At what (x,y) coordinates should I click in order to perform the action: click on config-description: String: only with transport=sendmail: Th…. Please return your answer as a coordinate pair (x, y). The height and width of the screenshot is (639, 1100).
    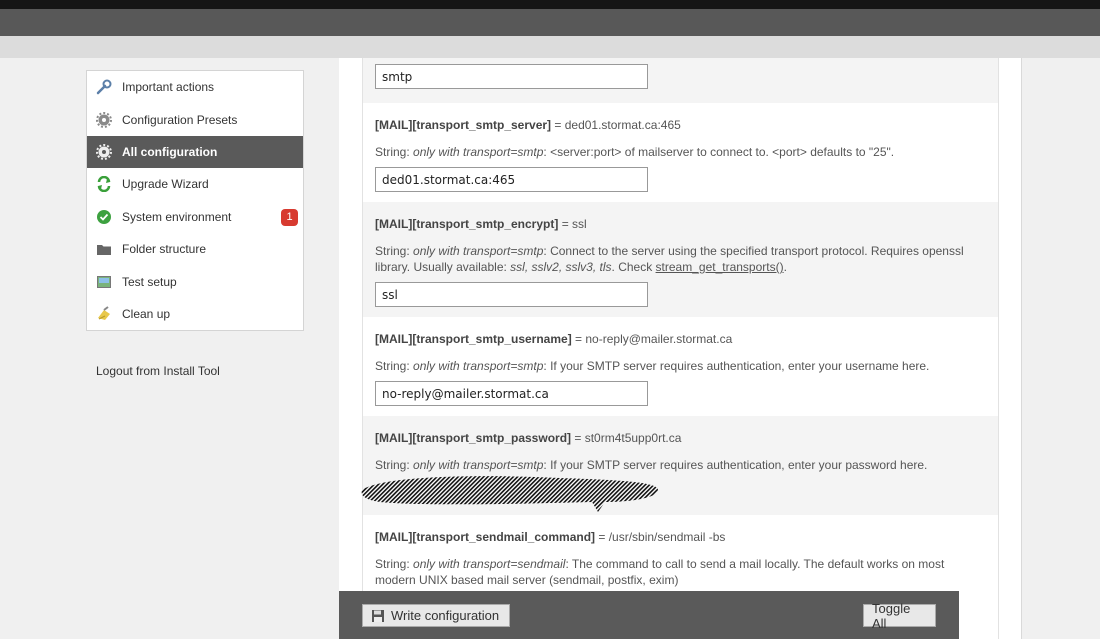
    Looking at the image, I should click on (675, 572).